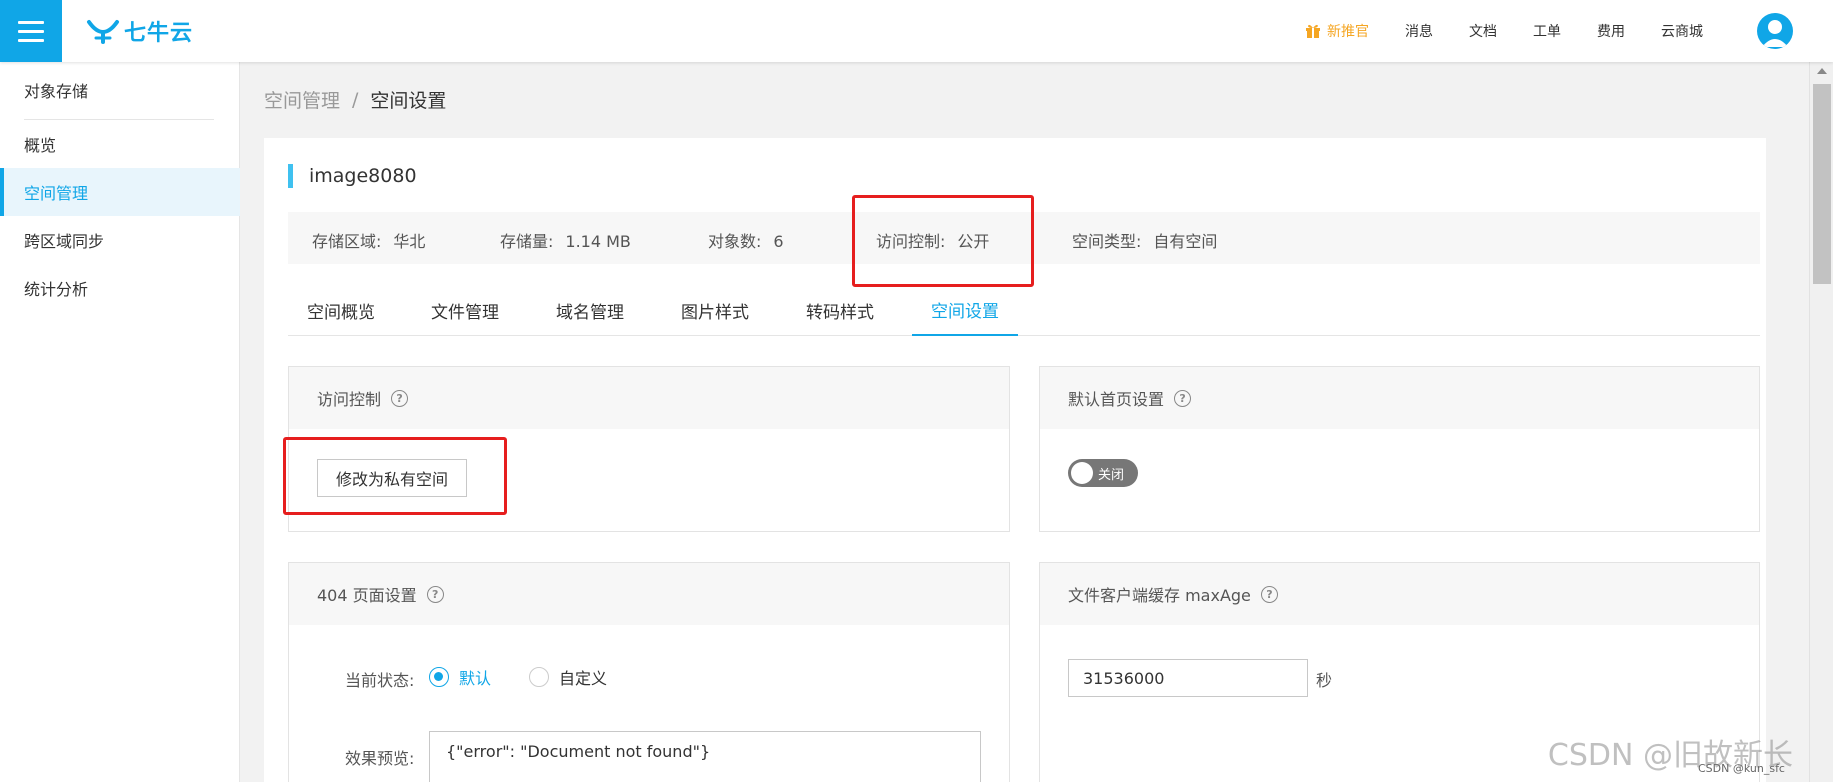 Image resolution: width=1833 pixels, height=782 pixels. I want to click on maxage-input: 31536000, so click(1188, 678).